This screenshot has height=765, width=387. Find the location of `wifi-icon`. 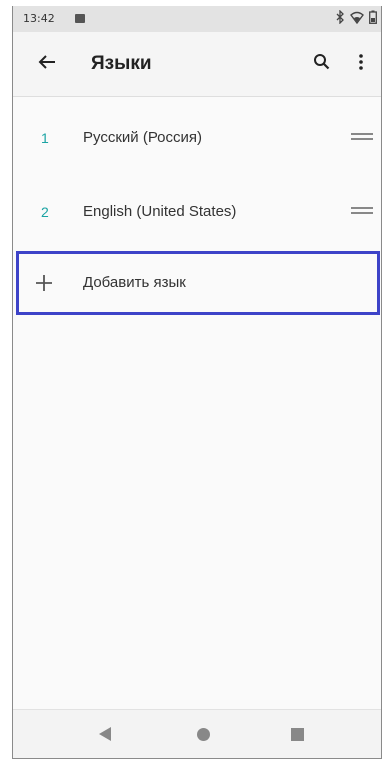

wifi-icon is located at coordinates (357, 19).